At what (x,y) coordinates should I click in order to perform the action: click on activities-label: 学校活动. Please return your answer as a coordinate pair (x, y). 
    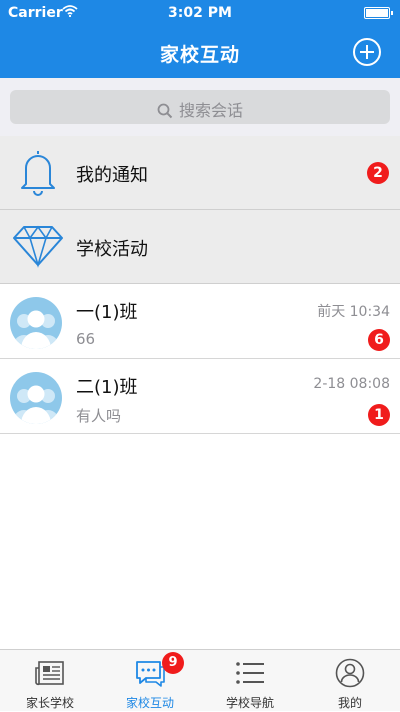
    Looking at the image, I should click on (112, 249).